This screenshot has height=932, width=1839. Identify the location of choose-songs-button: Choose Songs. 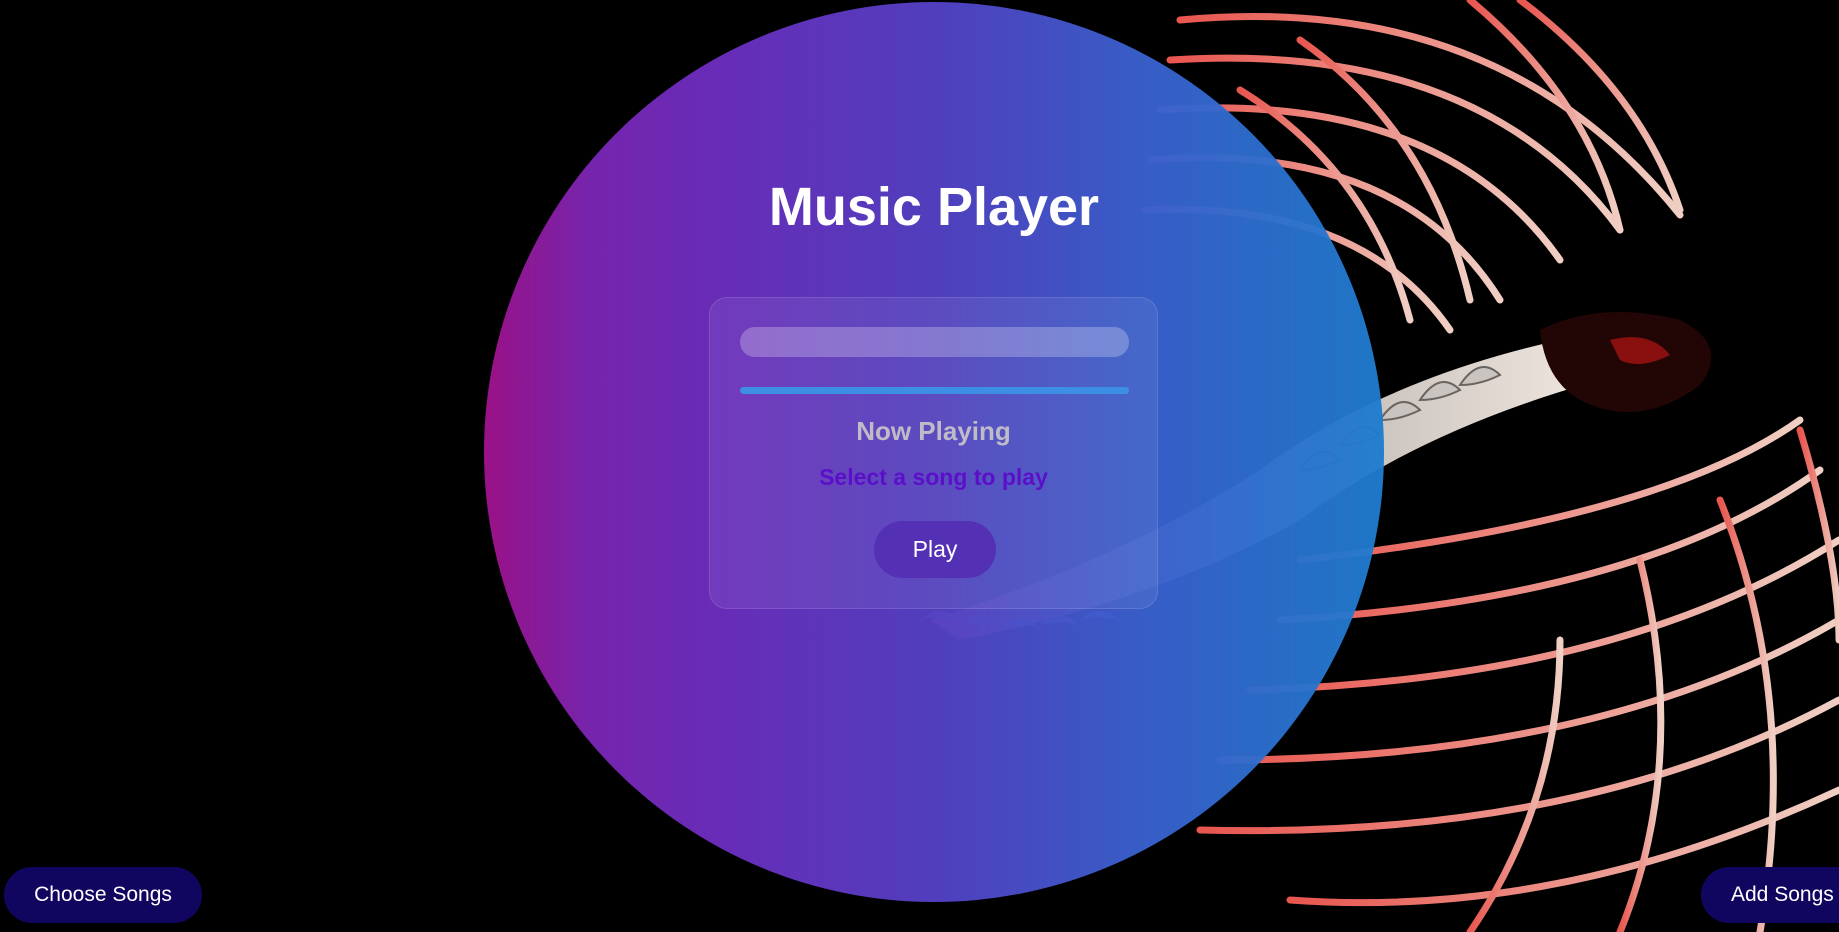
(103, 895).